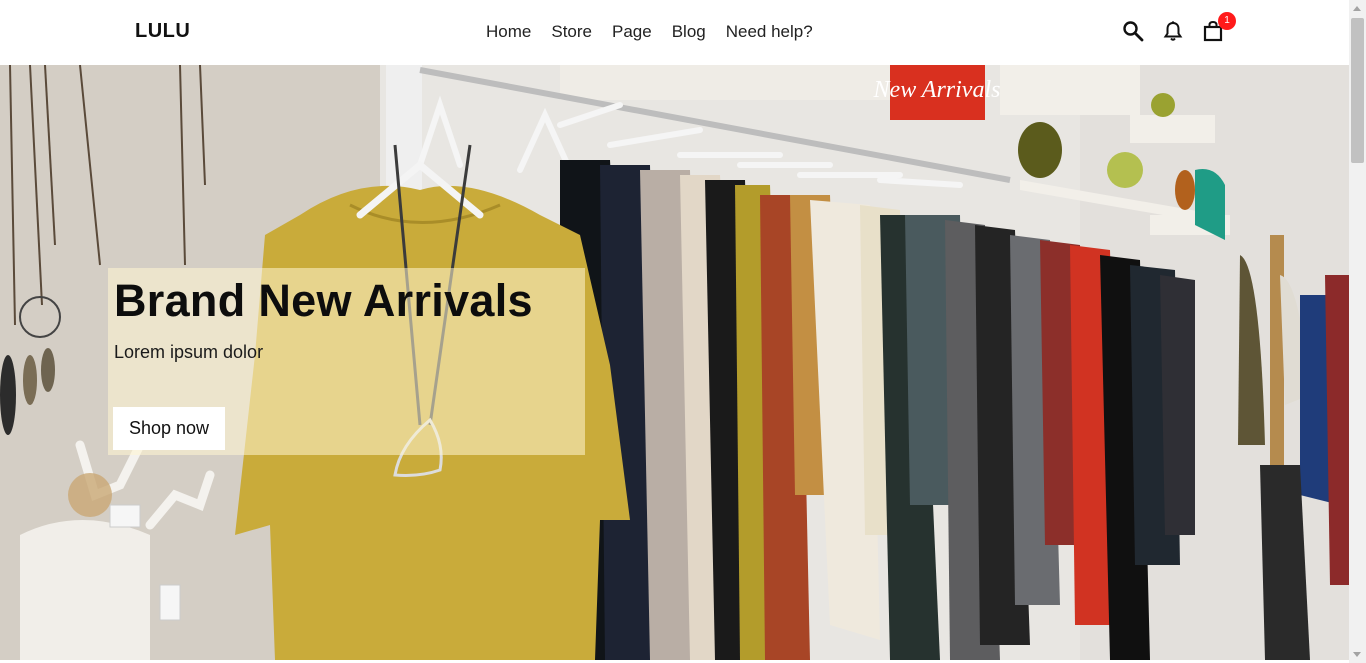 Image resolution: width=1366 pixels, height=663 pixels. I want to click on shop-now-button: Shop now, so click(169, 428).